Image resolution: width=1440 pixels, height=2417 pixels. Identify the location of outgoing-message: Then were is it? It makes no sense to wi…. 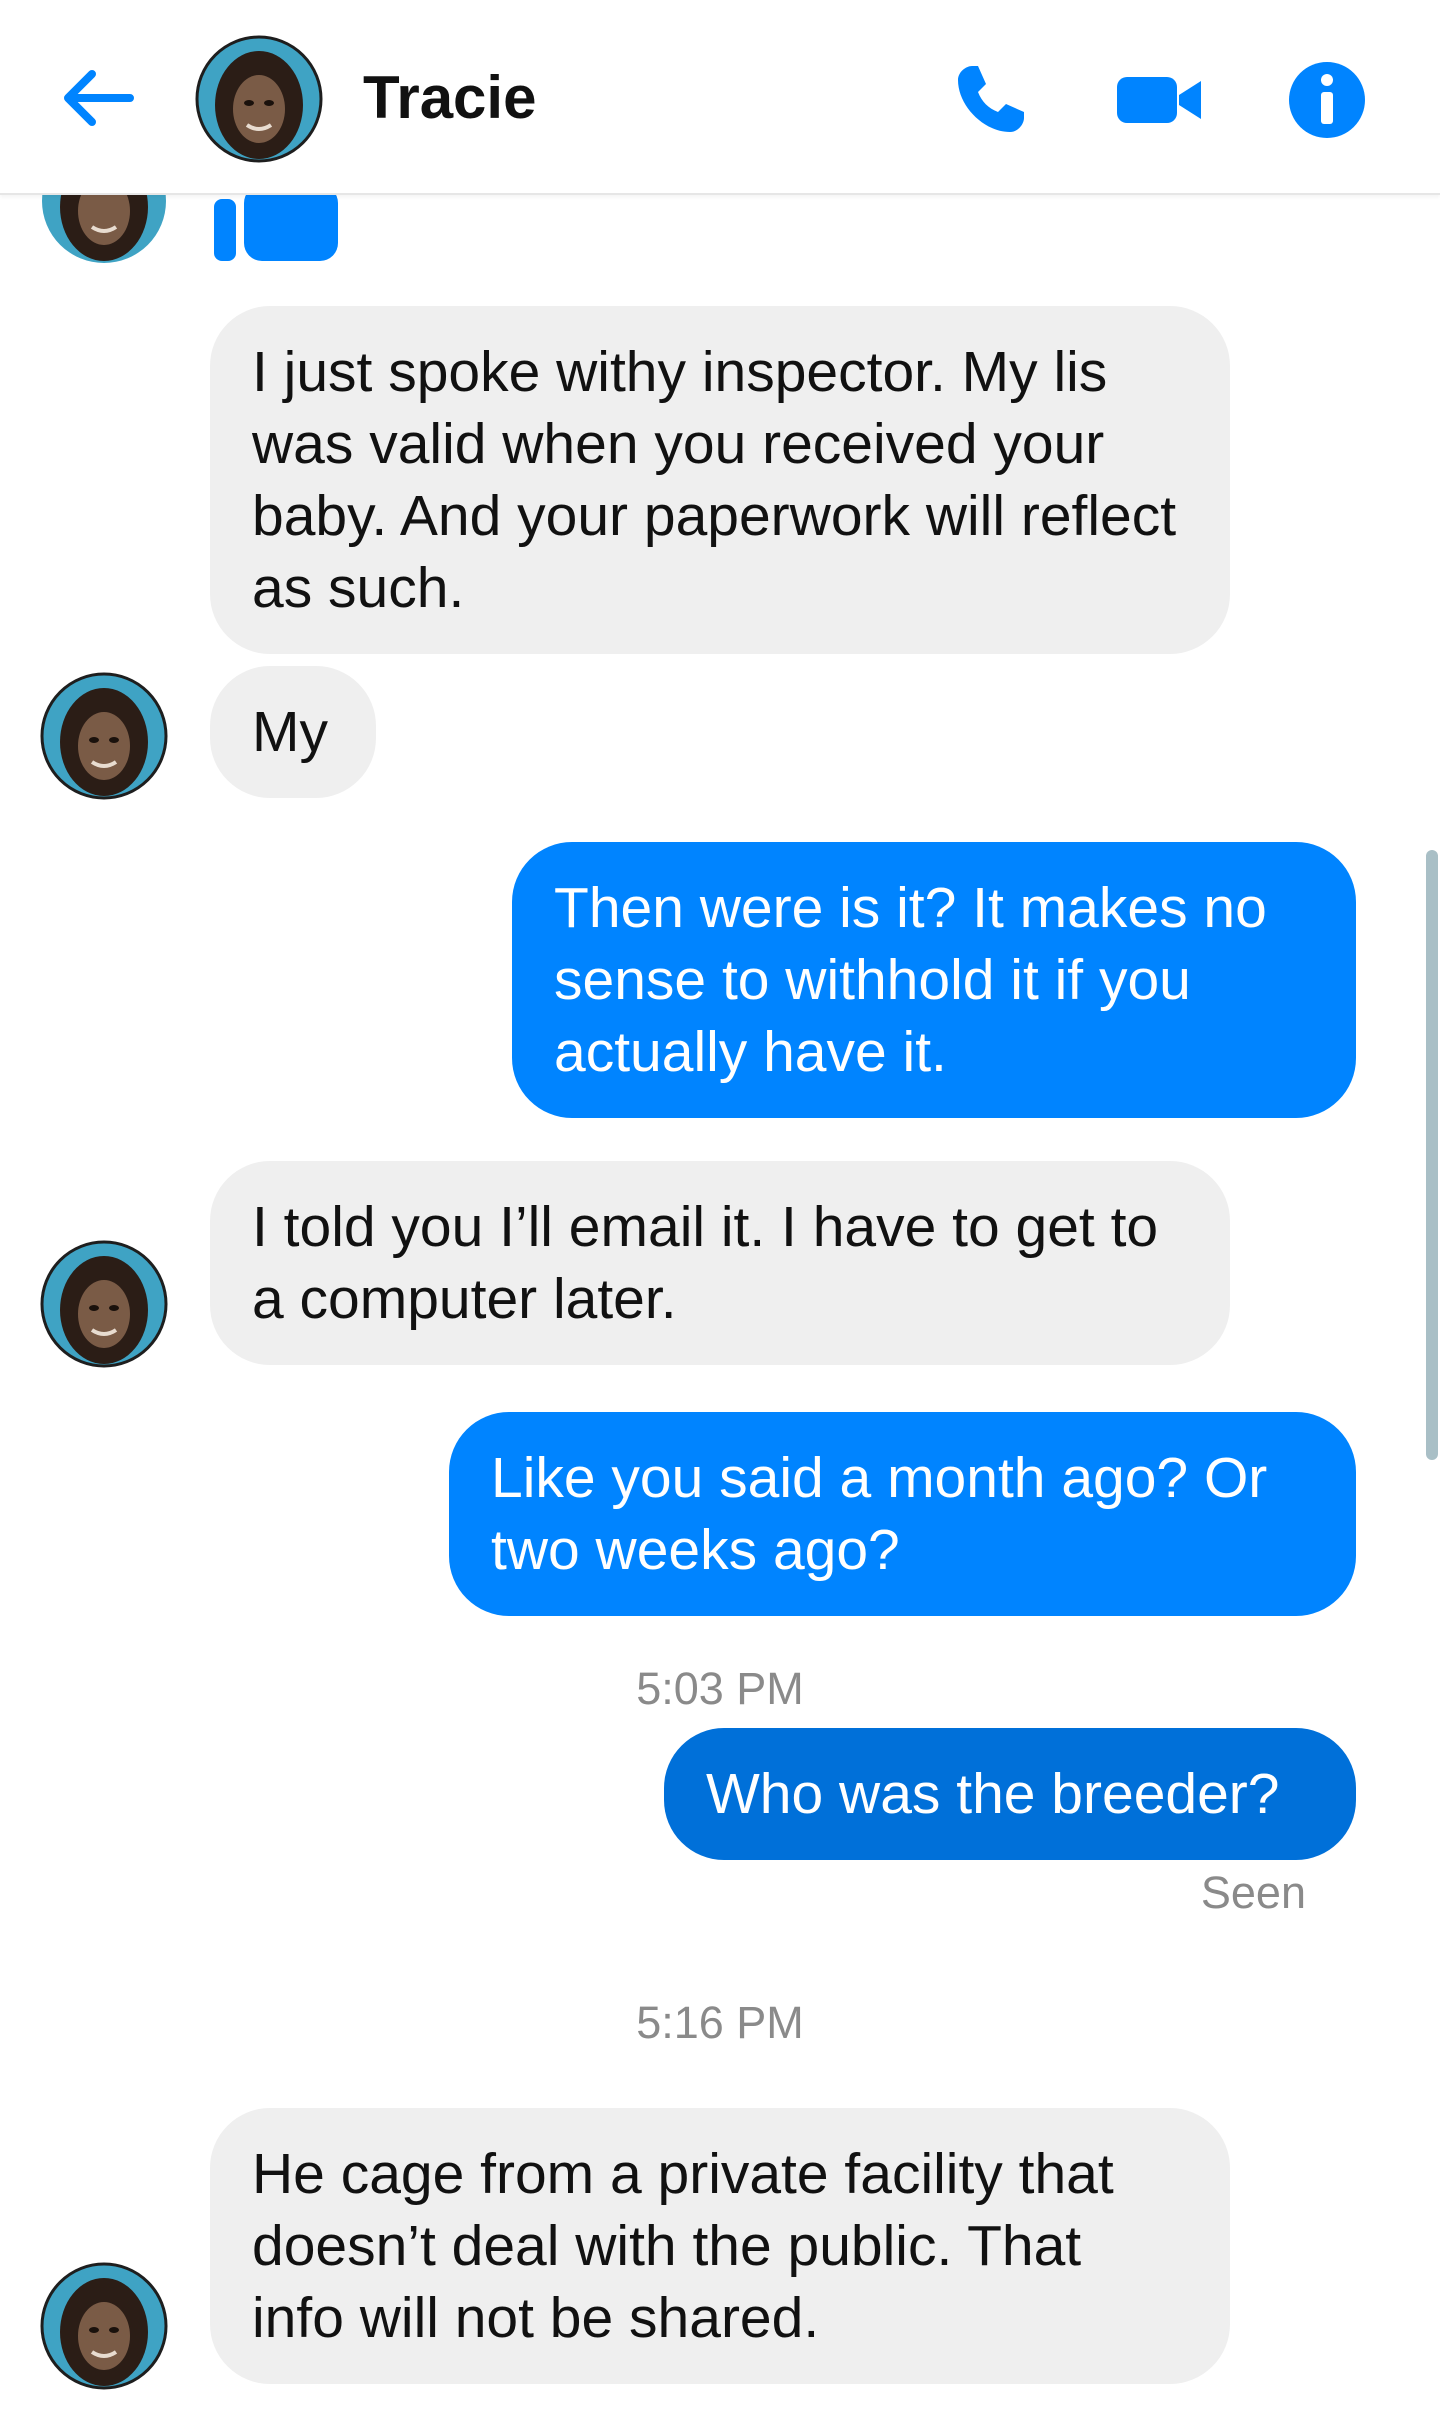
(934, 980).